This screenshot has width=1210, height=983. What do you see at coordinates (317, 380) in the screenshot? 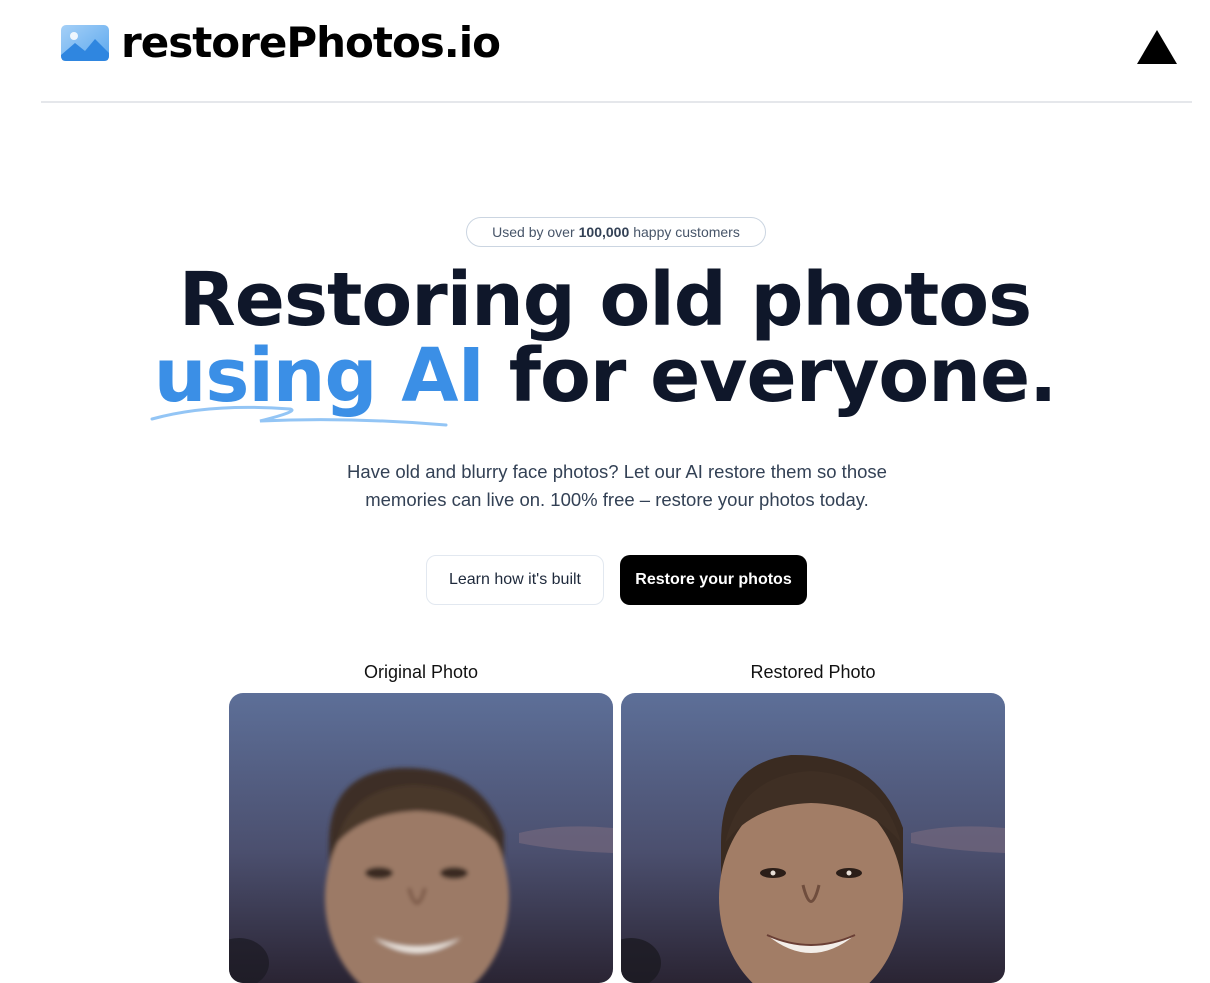
I see `hero-title-accent: using AI` at bounding box center [317, 380].